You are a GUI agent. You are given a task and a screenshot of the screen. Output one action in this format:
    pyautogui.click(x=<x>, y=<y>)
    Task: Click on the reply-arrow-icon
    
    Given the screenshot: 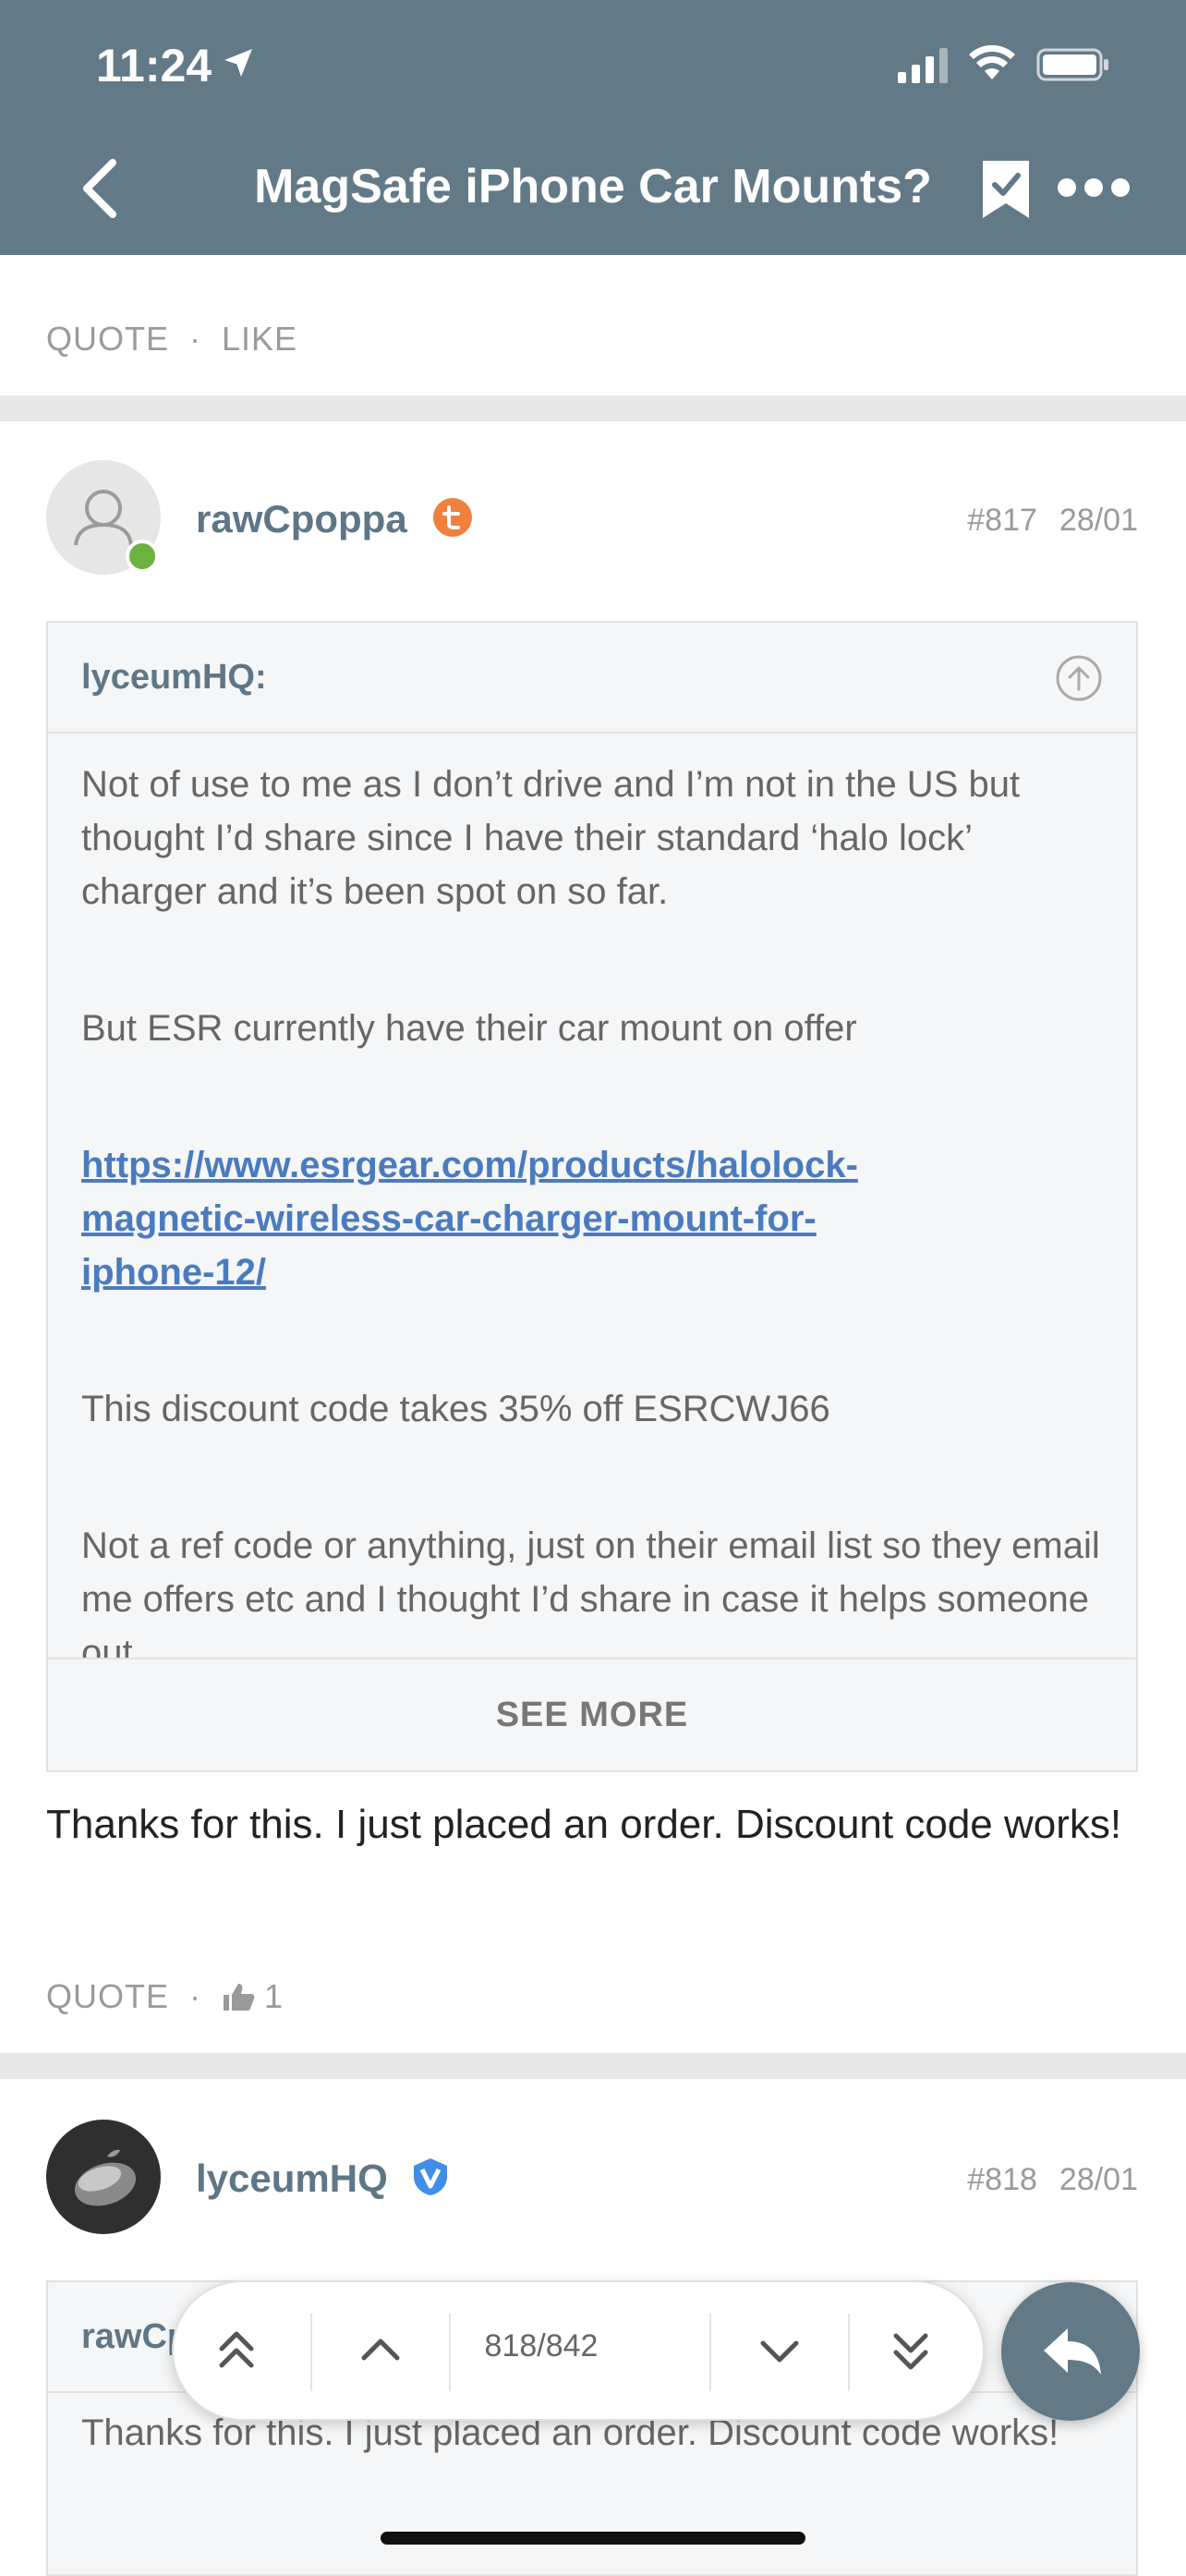 What is the action you would take?
    pyautogui.click(x=1072, y=2351)
    